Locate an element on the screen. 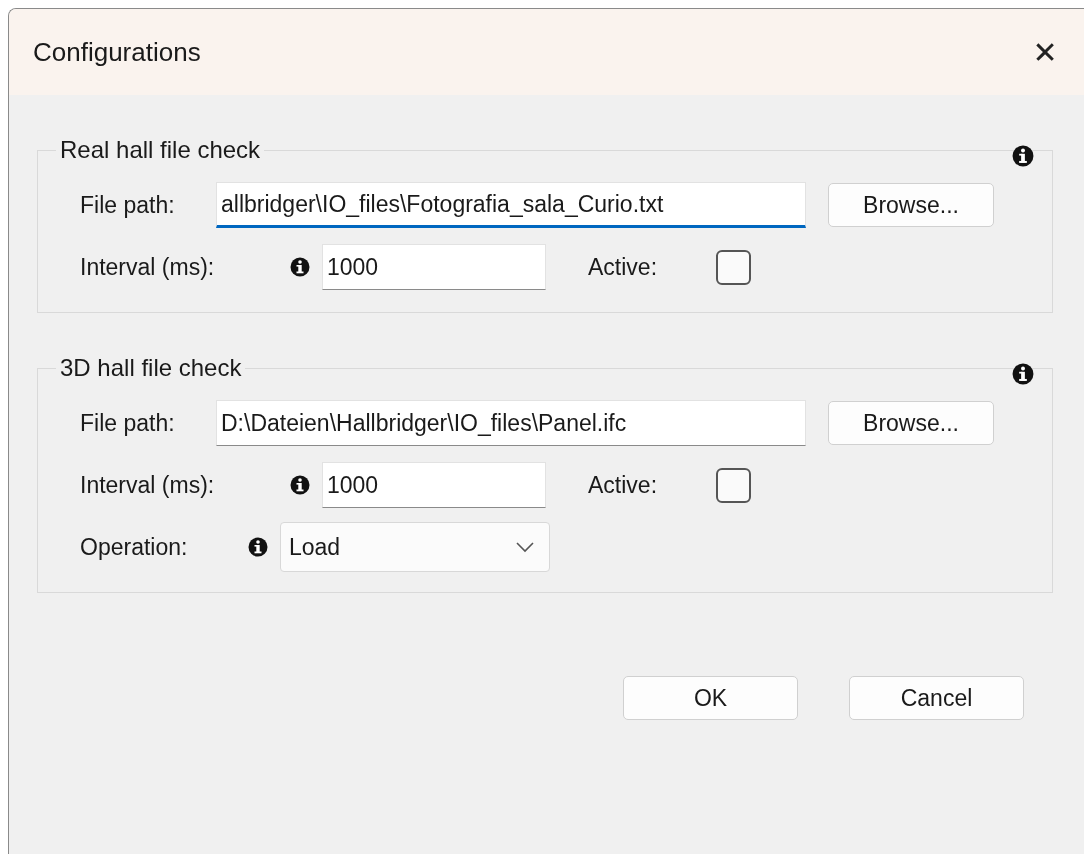 The width and height of the screenshot is (1084, 855). file-path-field: D:\Dateien\Hallbridger\IO_files\Panel.ifc is located at coordinates (511, 423).